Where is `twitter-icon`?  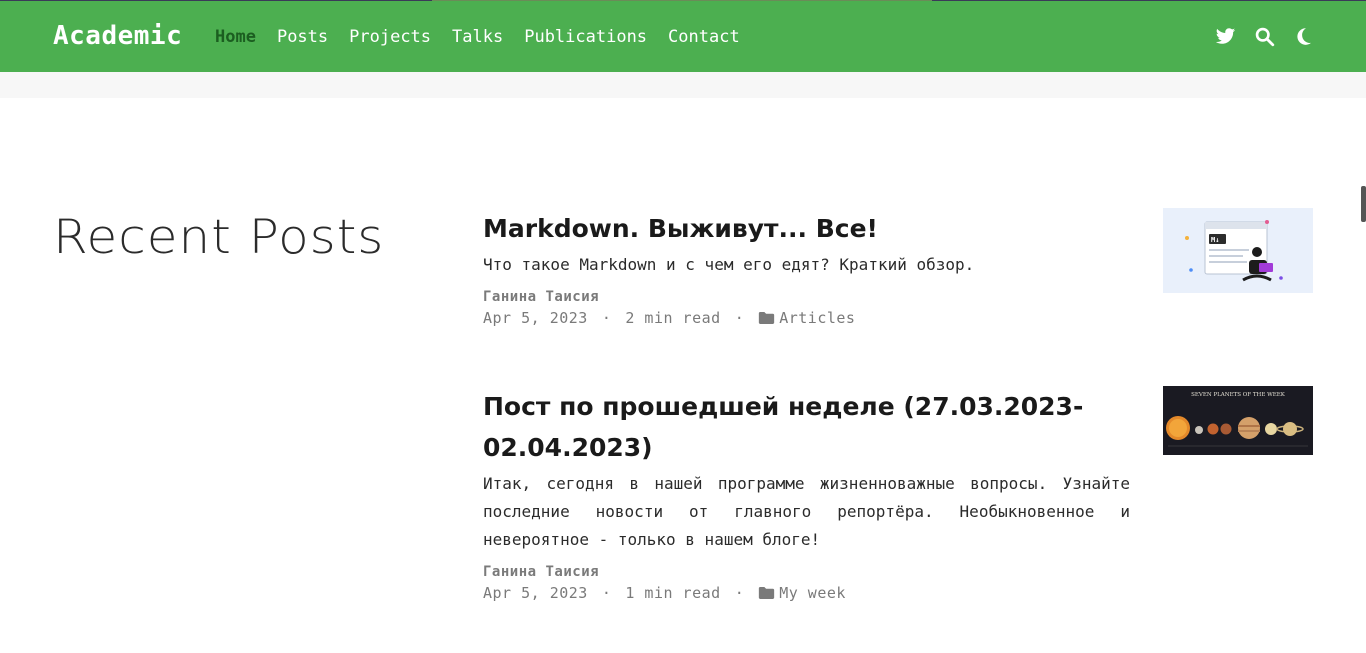 twitter-icon is located at coordinates (1225, 36).